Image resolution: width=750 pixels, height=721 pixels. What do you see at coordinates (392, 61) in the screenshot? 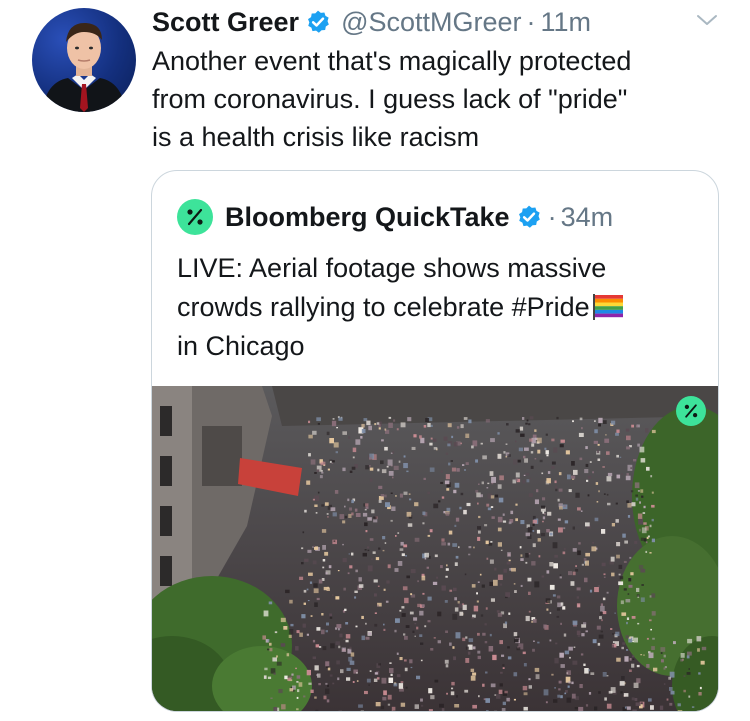
I see `tweet-text-line: Another event that's magically protected` at bounding box center [392, 61].